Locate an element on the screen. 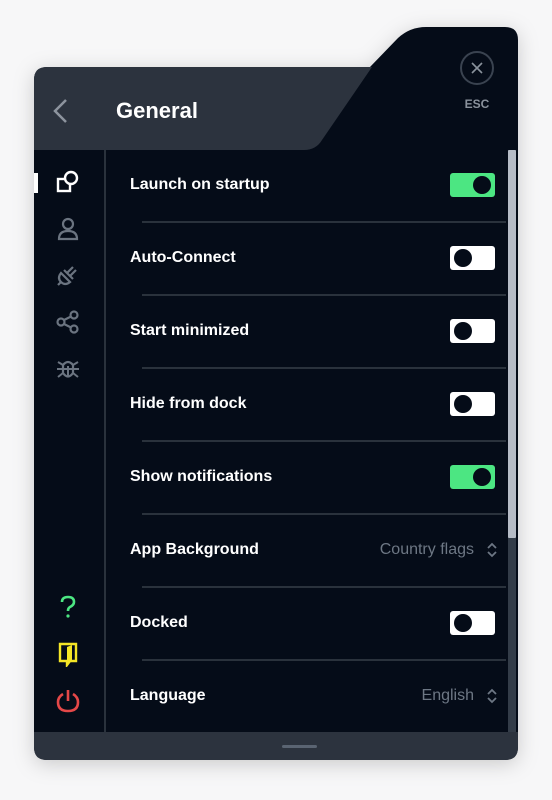 This screenshot has height=800, width=552. active-indicator is located at coordinates (36, 183).